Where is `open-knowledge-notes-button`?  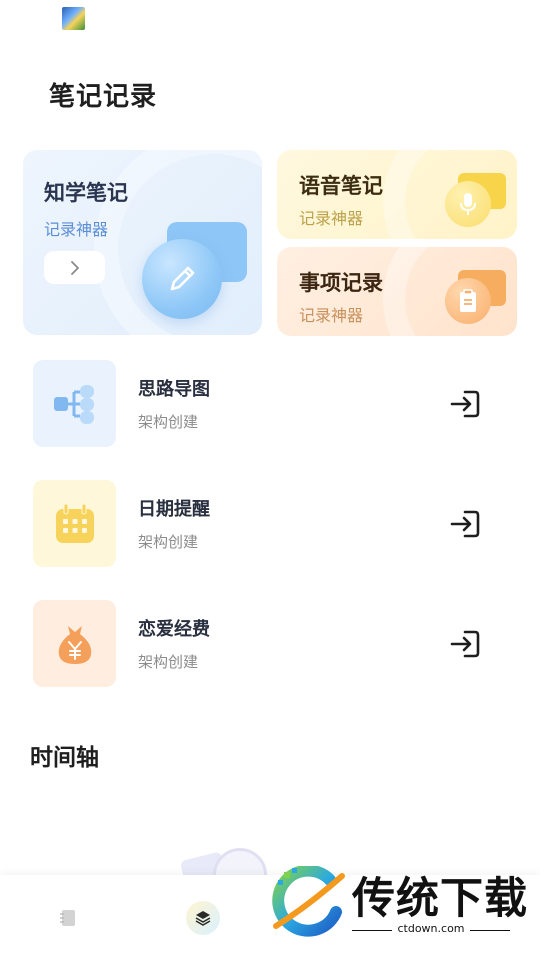 open-knowledge-notes-button is located at coordinates (74, 267).